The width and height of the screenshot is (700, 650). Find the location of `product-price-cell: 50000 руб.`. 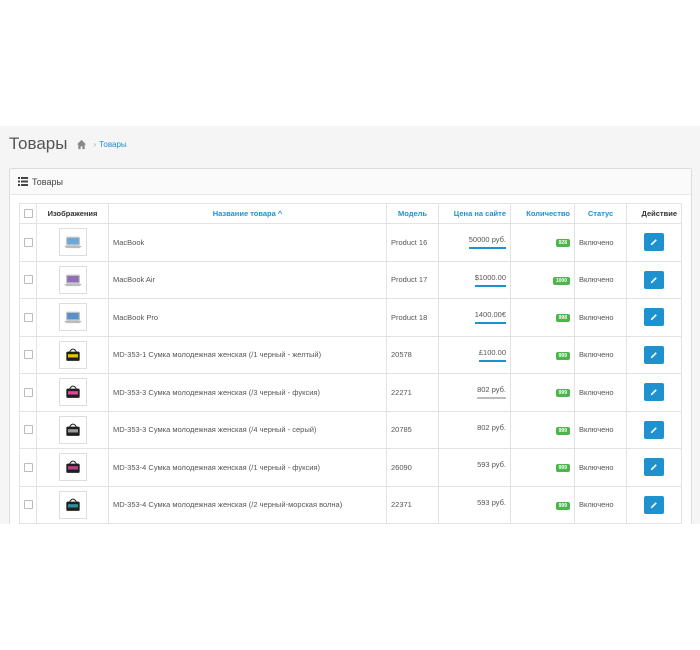

product-price-cell: 50000 руб. is located at coordinates (474, 242).